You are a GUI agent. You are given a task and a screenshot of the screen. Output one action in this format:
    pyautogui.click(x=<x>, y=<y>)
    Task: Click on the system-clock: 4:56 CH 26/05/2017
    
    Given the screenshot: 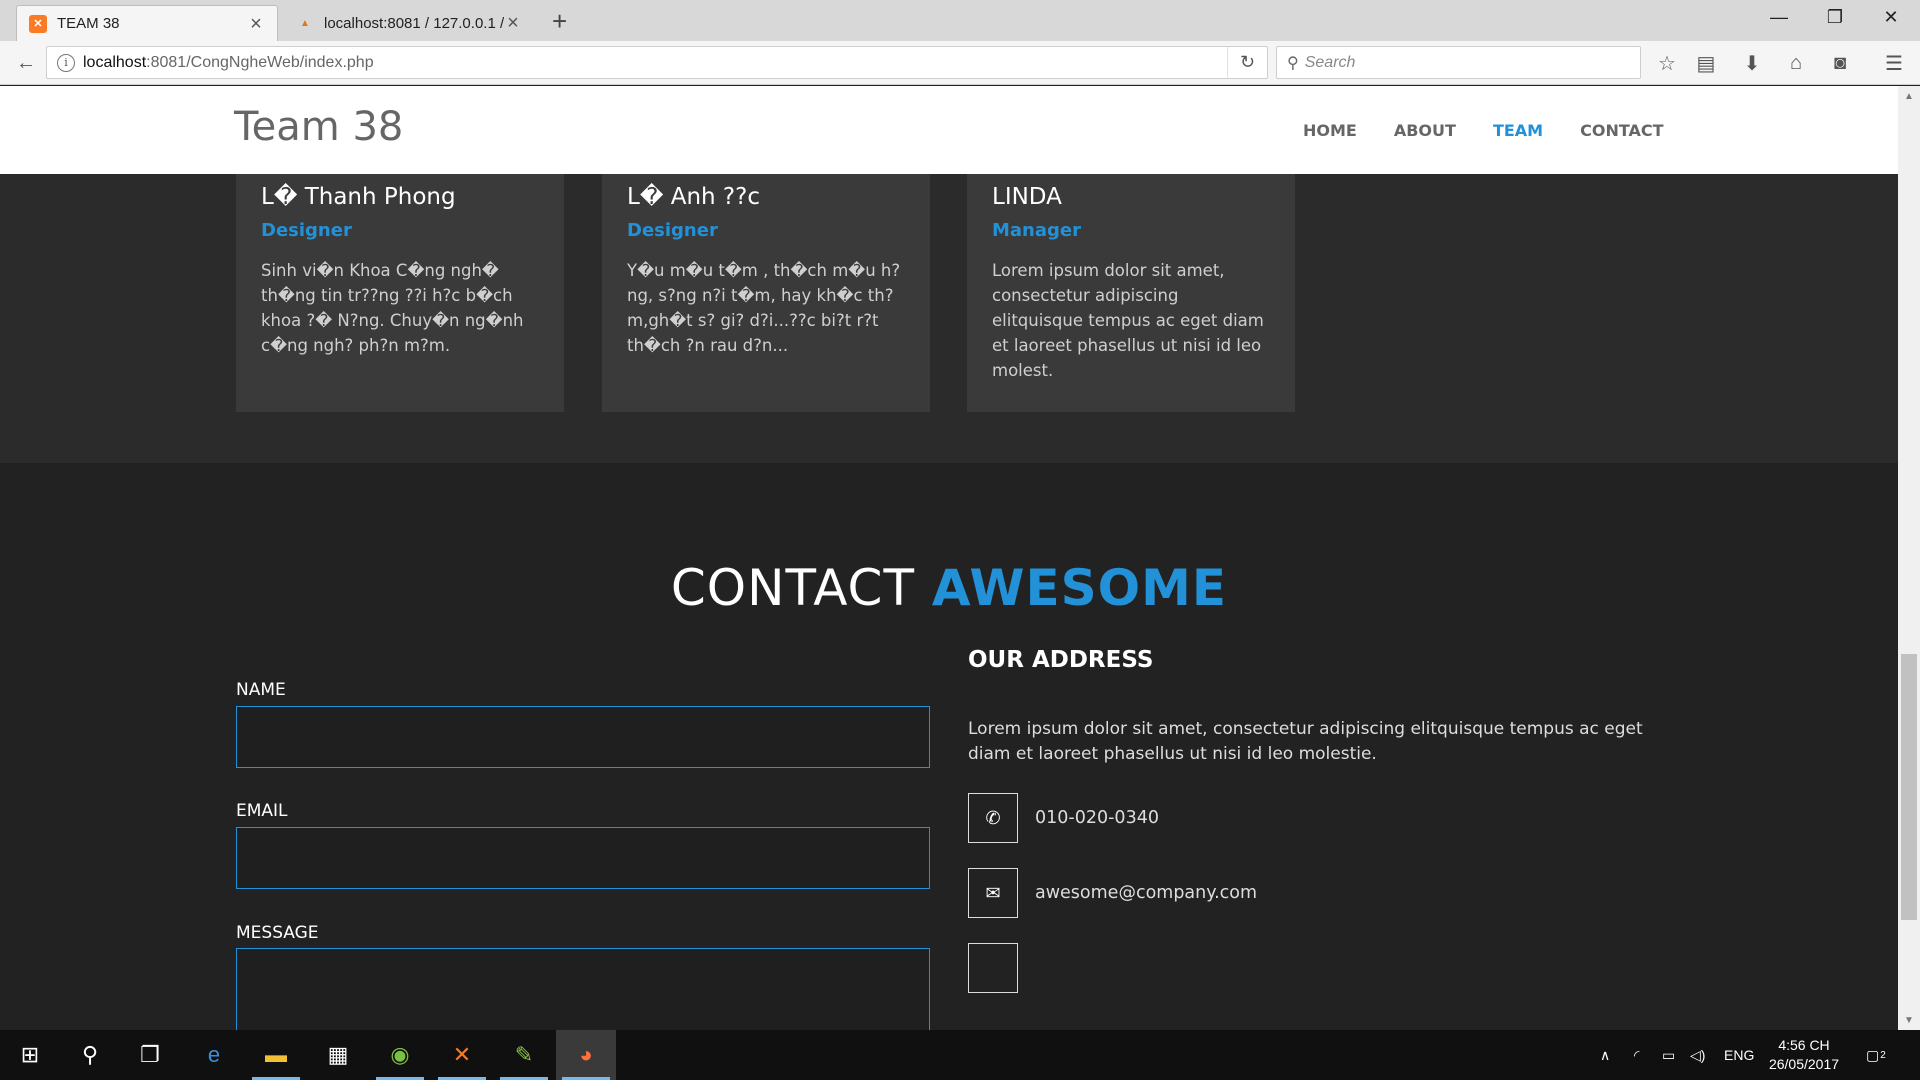 What is the action you would take?
    pyautogui.click(x=1804, y=1055)
    